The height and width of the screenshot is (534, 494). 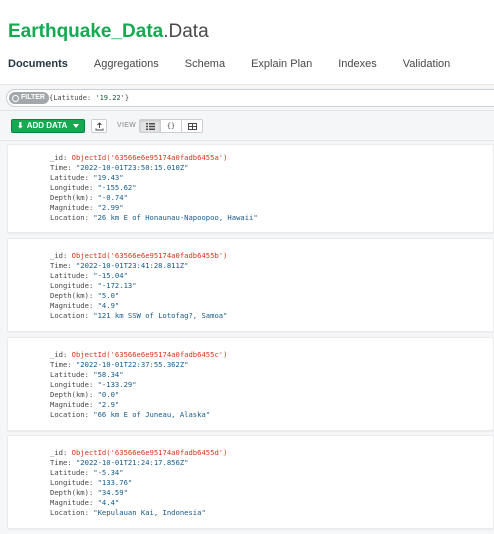 What do you see at coordinates (205, 70) in the screenshot?
I see `tab-schema: Schema` at bounding box center [205, 70].